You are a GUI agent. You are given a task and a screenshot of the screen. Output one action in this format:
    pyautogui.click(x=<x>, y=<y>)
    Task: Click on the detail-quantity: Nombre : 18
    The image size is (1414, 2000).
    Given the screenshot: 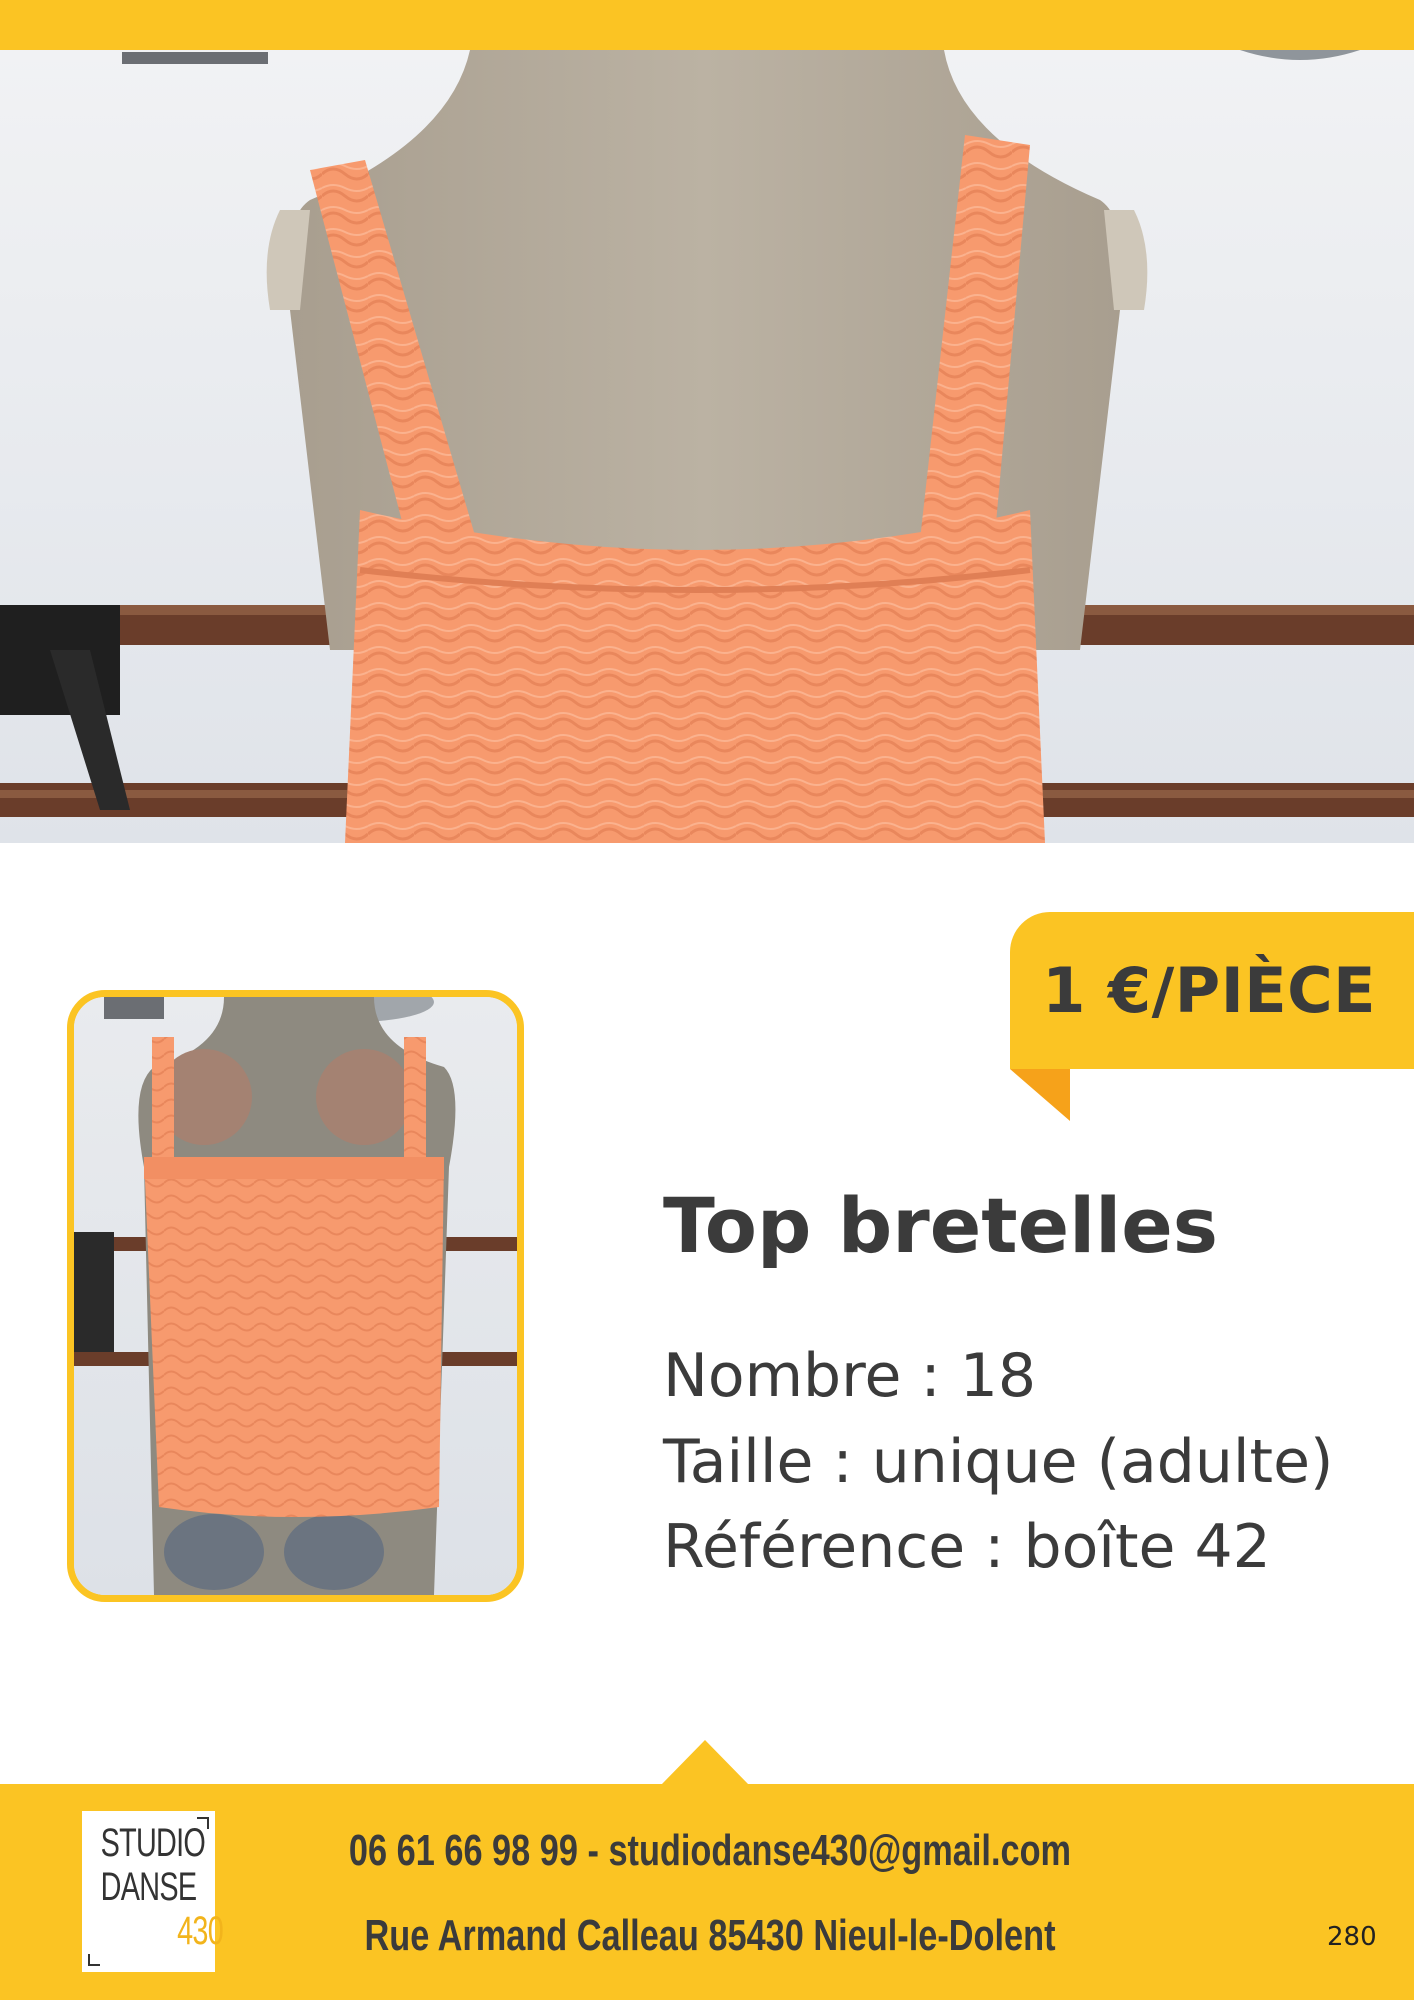 What is the action you would take?
    pyautogui.click(x=850, y=1376)
    